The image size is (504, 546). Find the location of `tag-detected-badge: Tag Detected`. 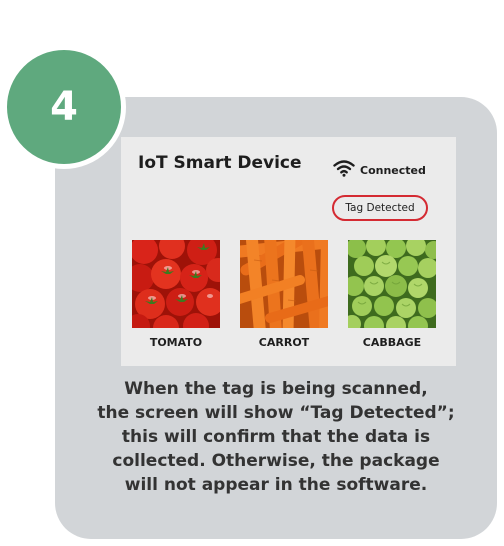

tag-detected-badge: Tag Detected is located at coordinates (380, 208).